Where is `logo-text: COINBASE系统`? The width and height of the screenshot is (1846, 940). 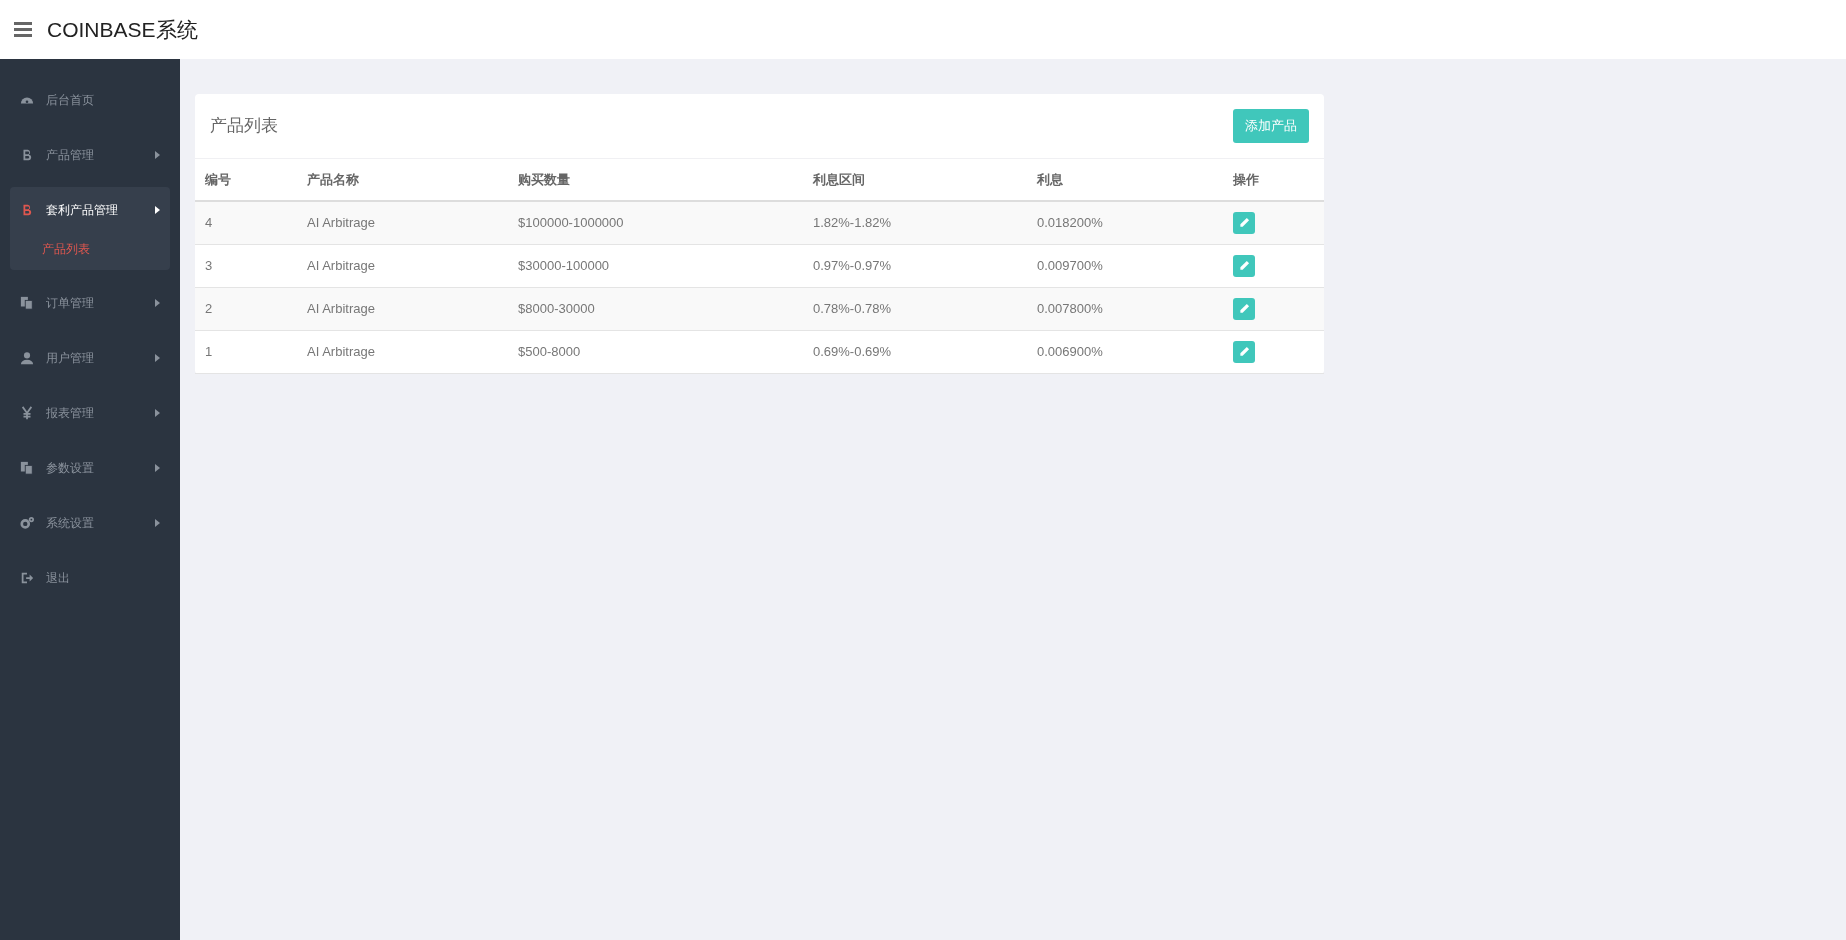 logo-text: COINBASE系统 is located at coordinates (122, 29).